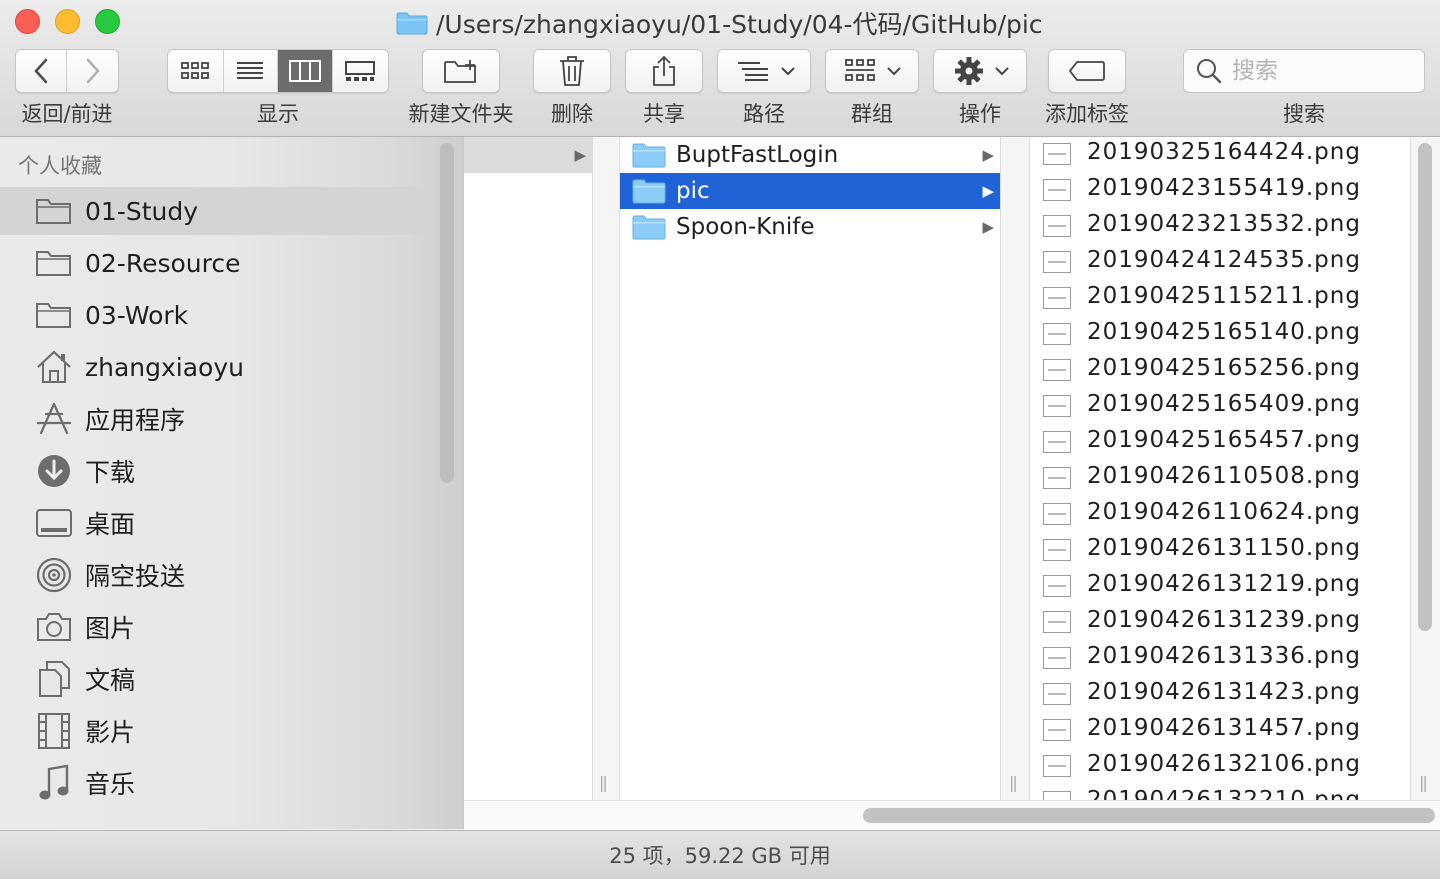 This screenshot has width=1440, height=879. Describe the element at coordinates (1322, 71) in the screenshot. I see `search-input` at that location.